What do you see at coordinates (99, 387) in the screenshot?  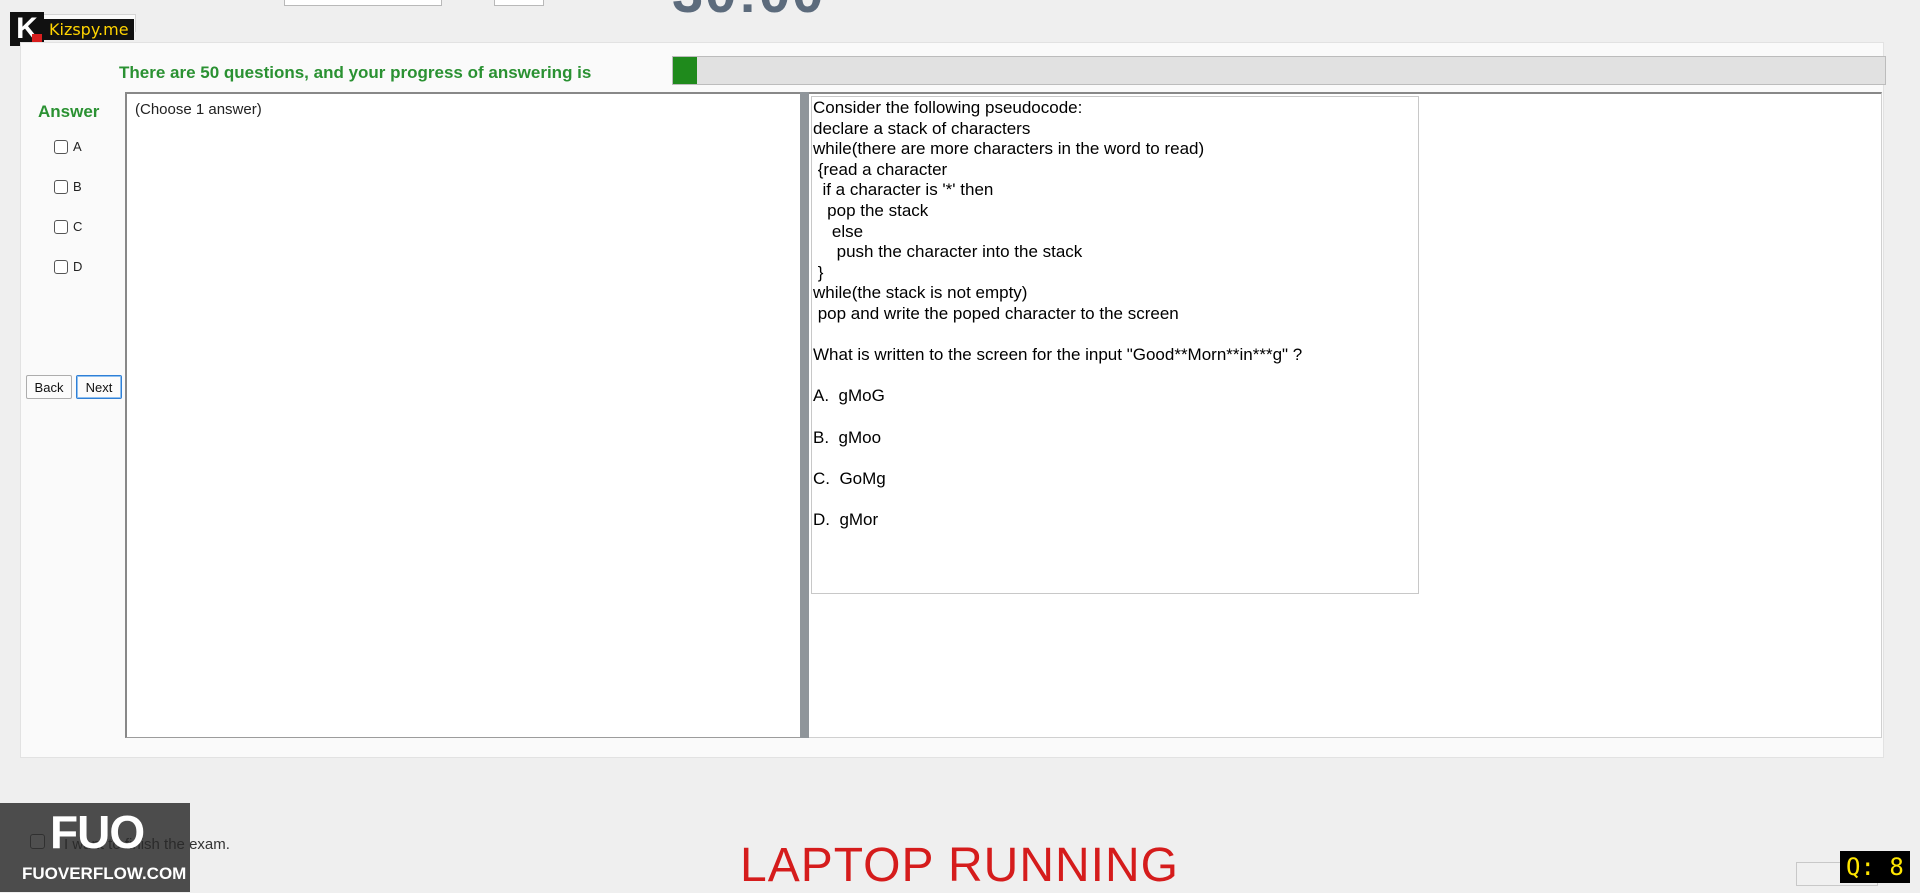 I see `next-button: Next` at bounding box center [99, 387].